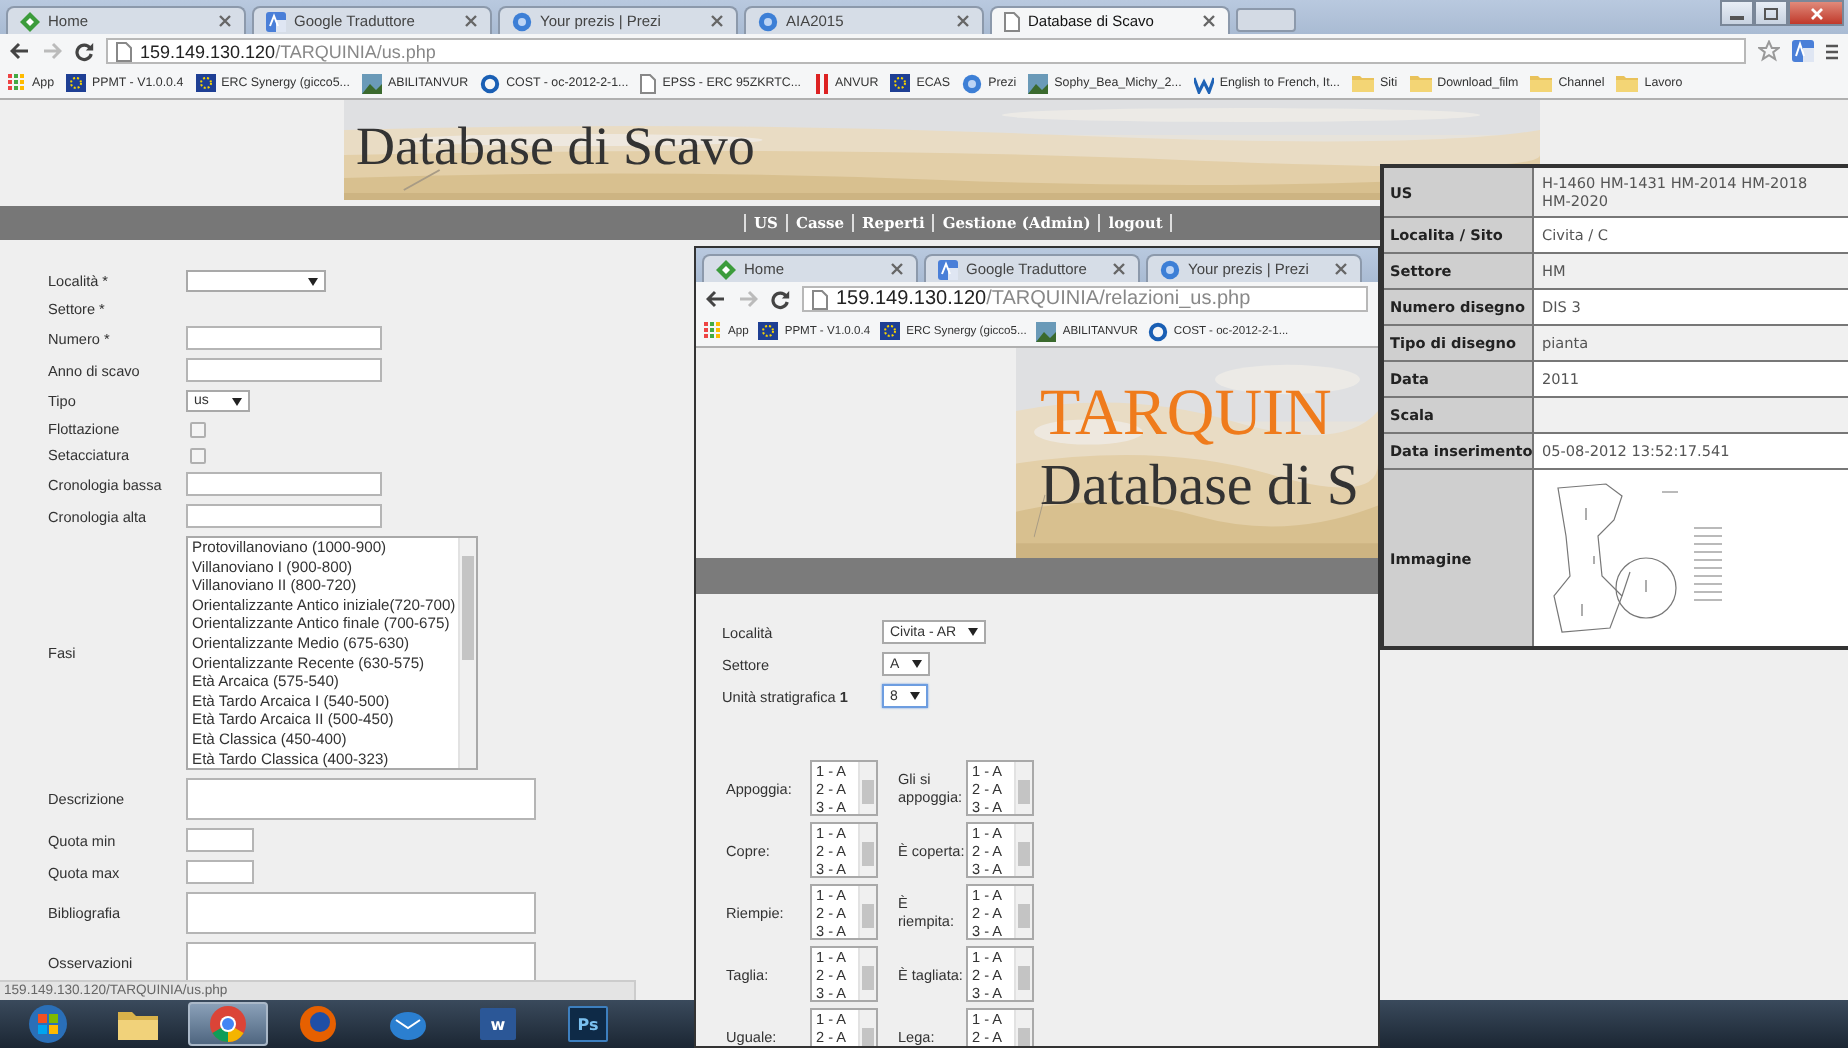 This screenshot has width=1848, height=1048. What do you see at coordinates (1085, 299) in the screenshot?
I see `address-field: 159.149.130.120/TARQUINIA/relazioni_us.php` at bounding box center [1085, 299].